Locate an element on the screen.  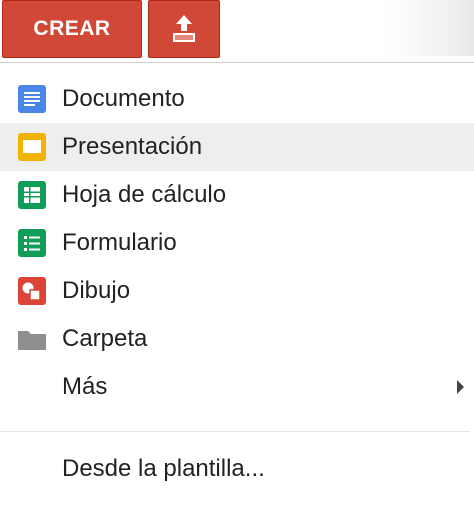
upload-button is located at coordinates (184, 29).